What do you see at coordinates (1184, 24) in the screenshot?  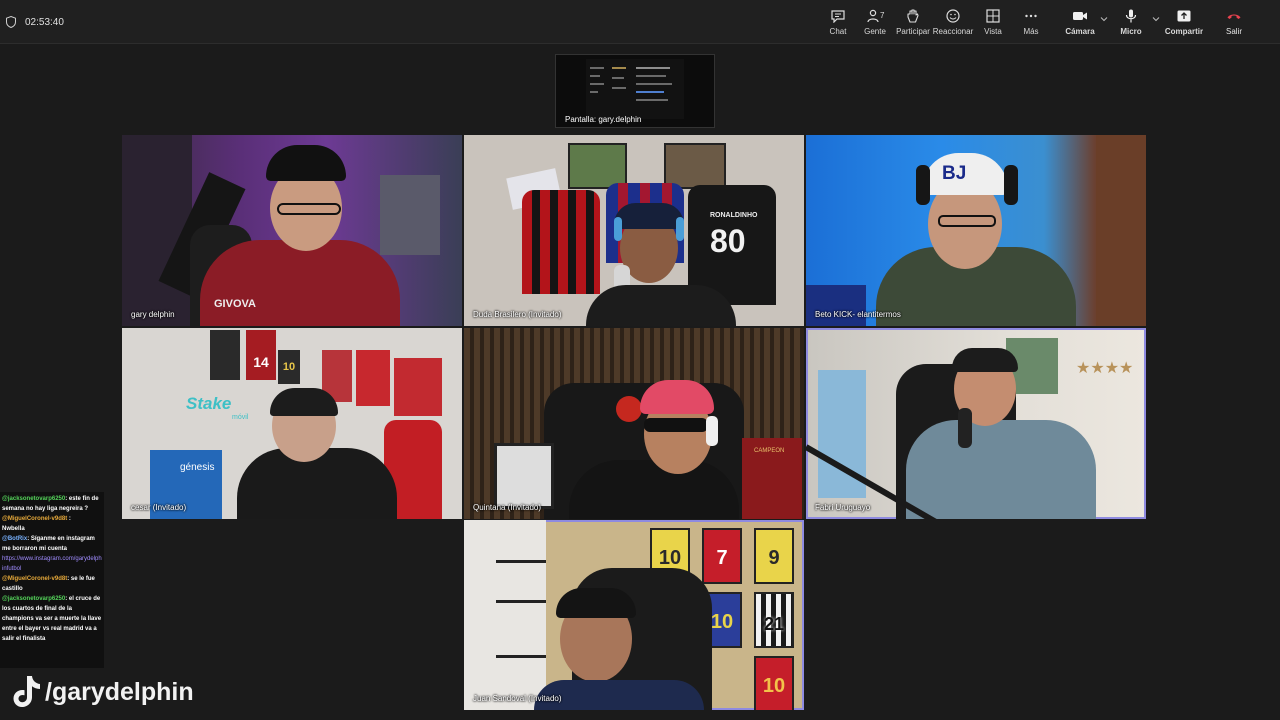 I see `share-button: Compartir` at bounding box center [1184, 24].